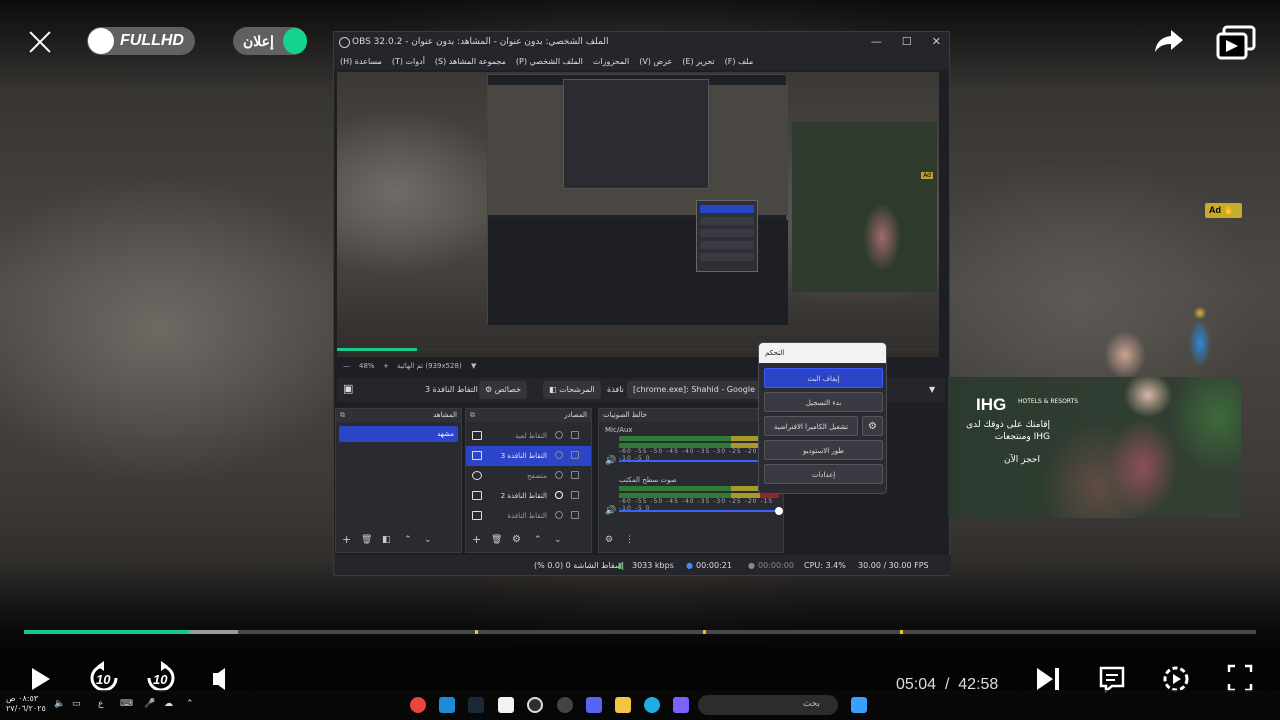  I want to click on obs-taskbar-icon, so click(535, 705).